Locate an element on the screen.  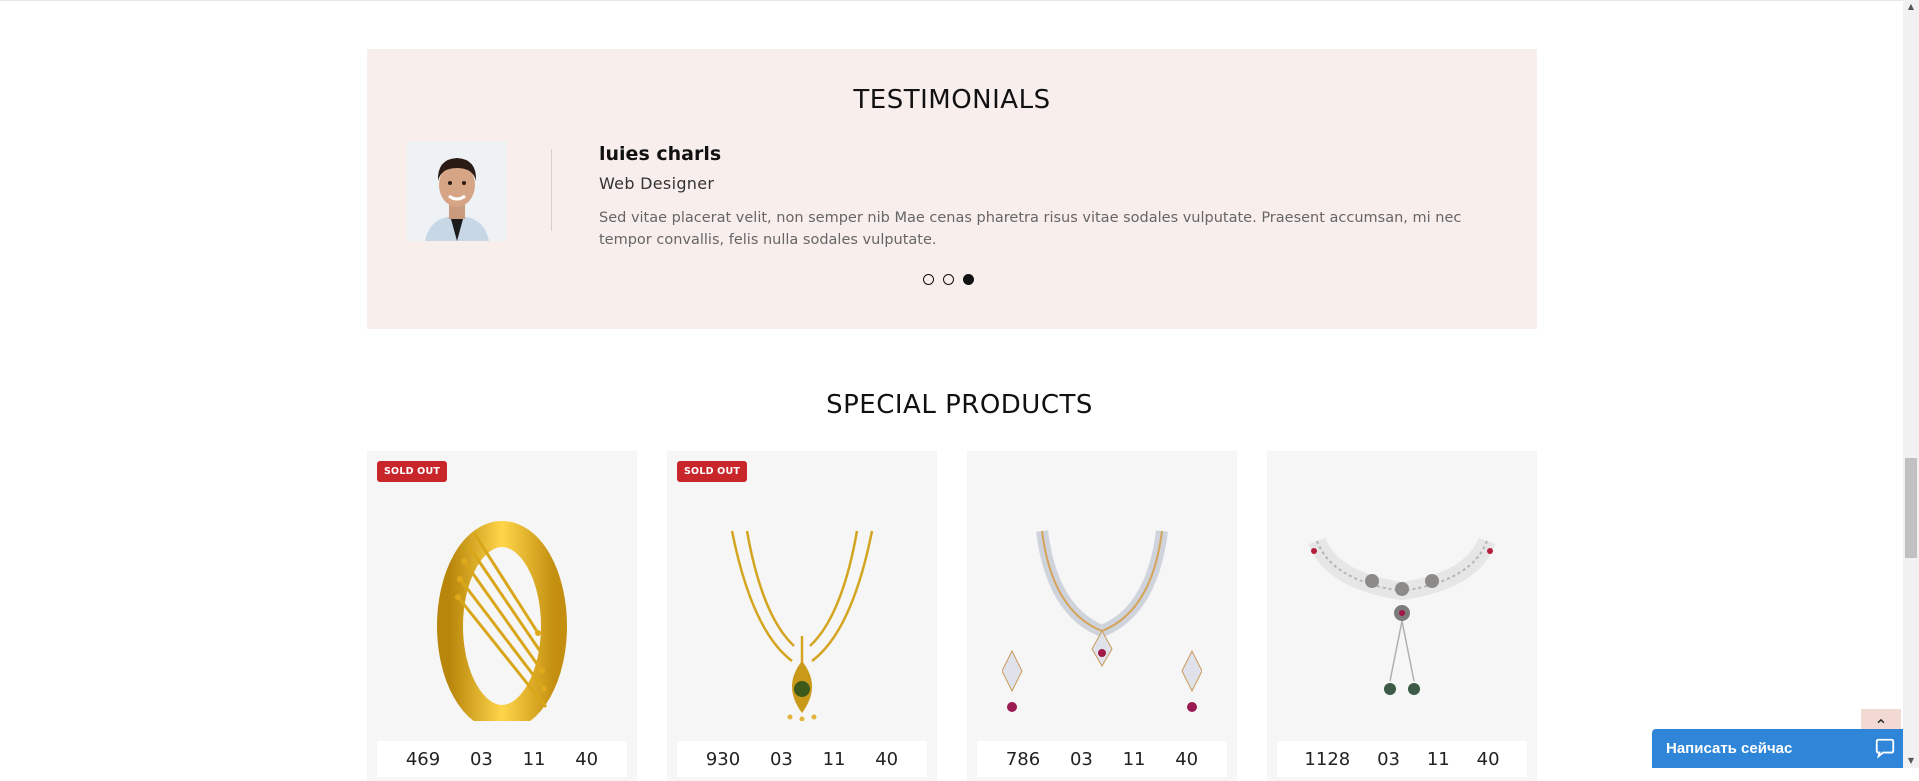
testimonial-author-name: luies charls is located at coordinates (660, 154).